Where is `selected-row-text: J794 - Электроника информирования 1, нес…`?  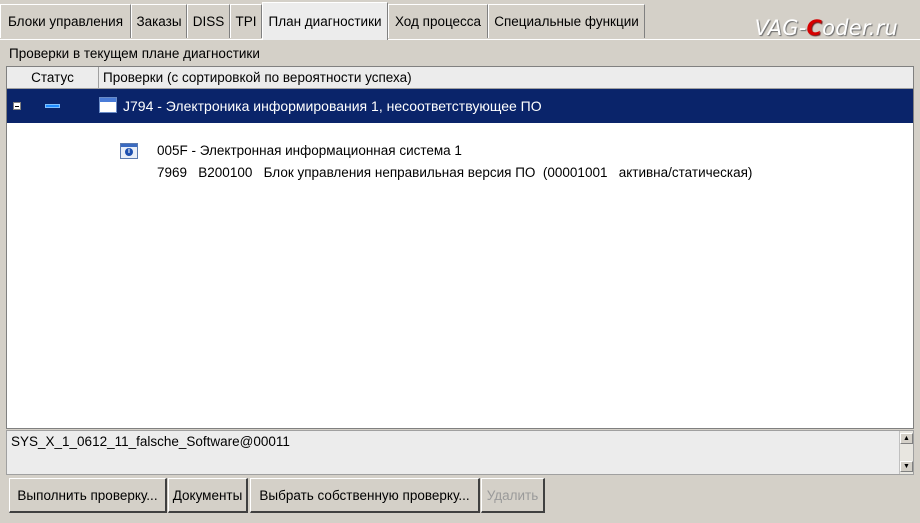
selected-row-text: J794 - Электроника информирования 1, нес… is located at coordinates (332, 106).